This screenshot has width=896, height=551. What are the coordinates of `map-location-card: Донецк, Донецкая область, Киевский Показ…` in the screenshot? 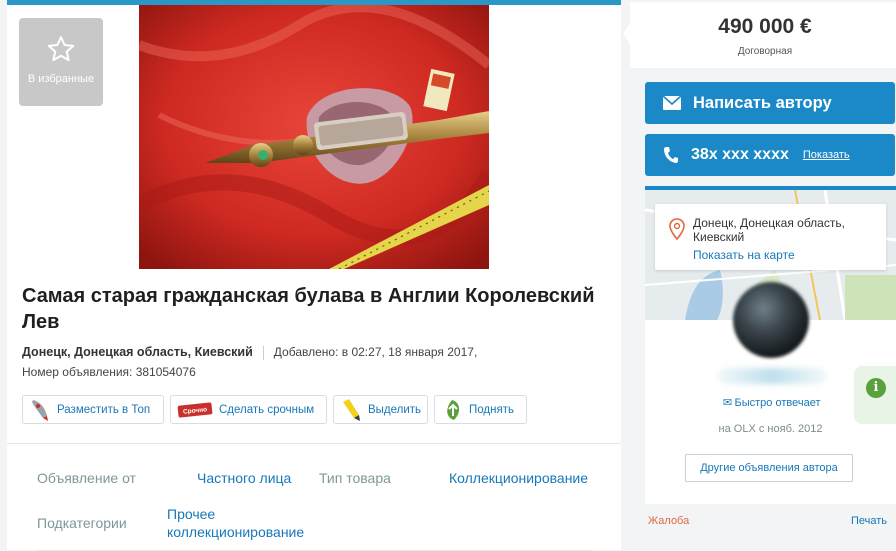 It's located at (770, 237).